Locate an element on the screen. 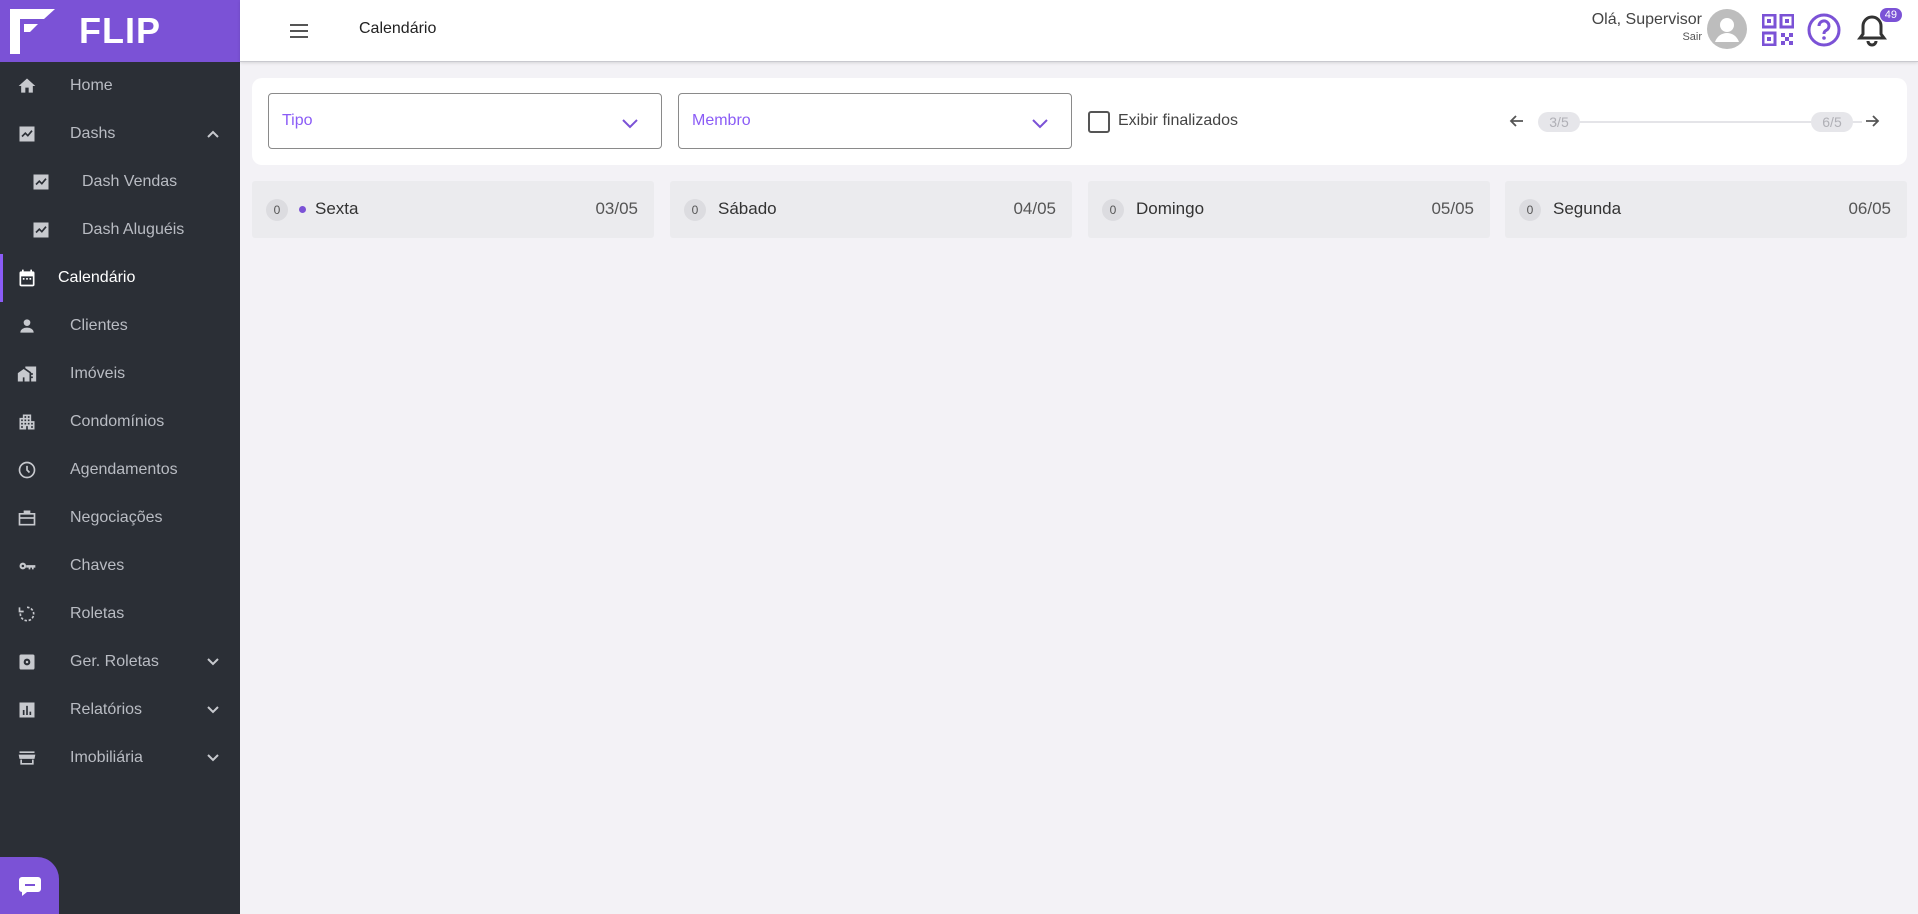 The height and width of the screenshot is (914, 1918). arrow-right-icon is located at coordinates (1872, 121).